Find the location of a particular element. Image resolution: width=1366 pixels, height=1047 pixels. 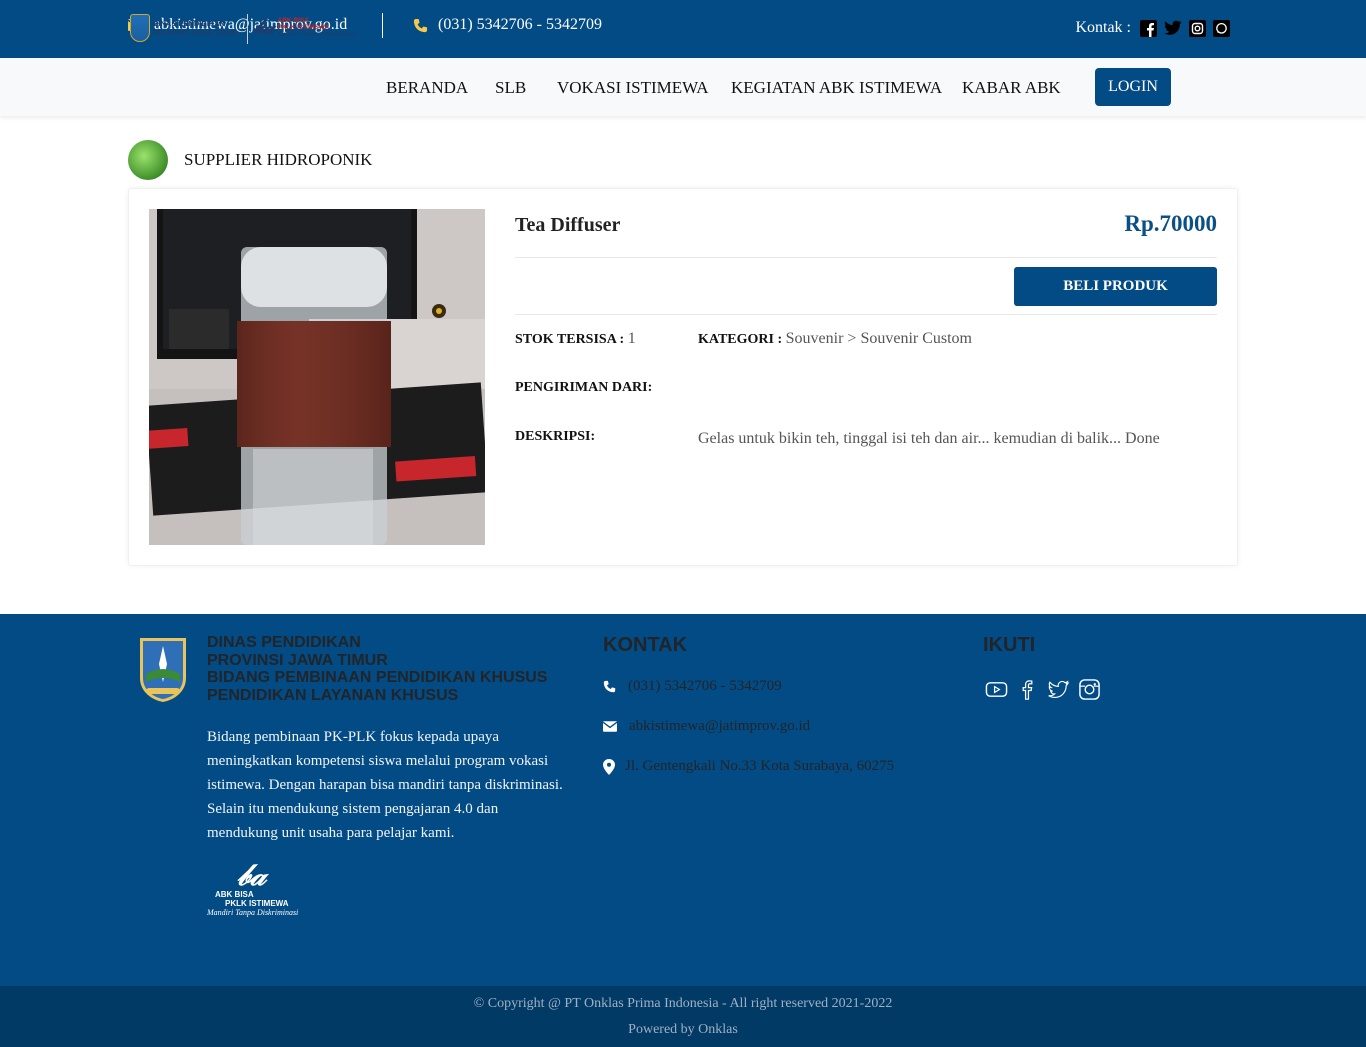

footer-kontak-heading: KONTAK is located at coordinates (645, 645).